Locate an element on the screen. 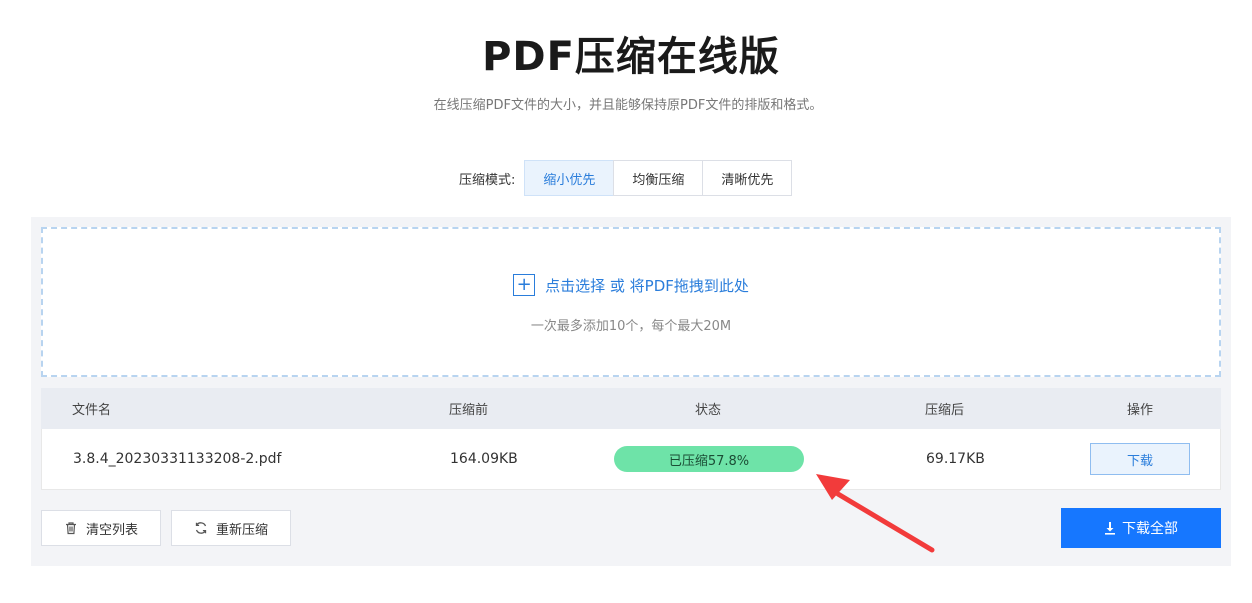 The width and height of the screenshot is (1252, 603). file-size-after: 69.17KB is located at coordinates (955, 459).